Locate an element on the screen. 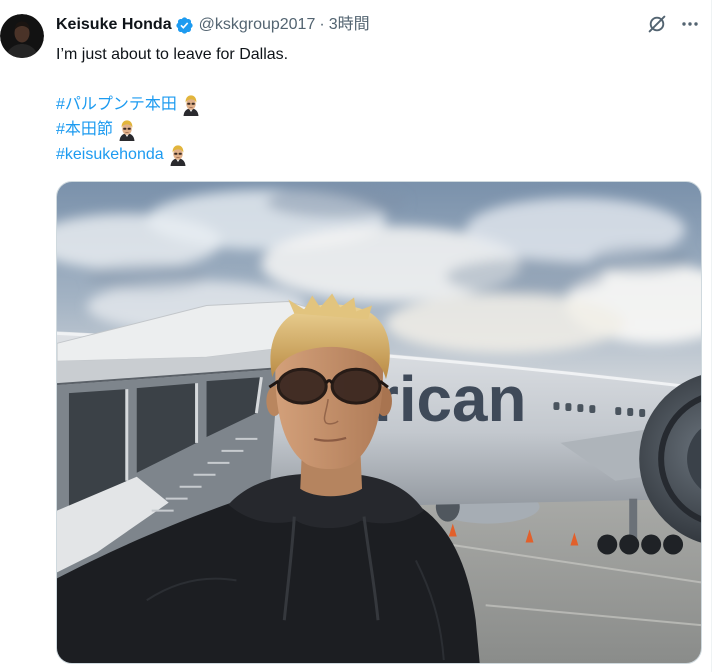 This screenshot has width=713, height=672. hashtag-link: #本田節 is located at coordinates (84, 129).